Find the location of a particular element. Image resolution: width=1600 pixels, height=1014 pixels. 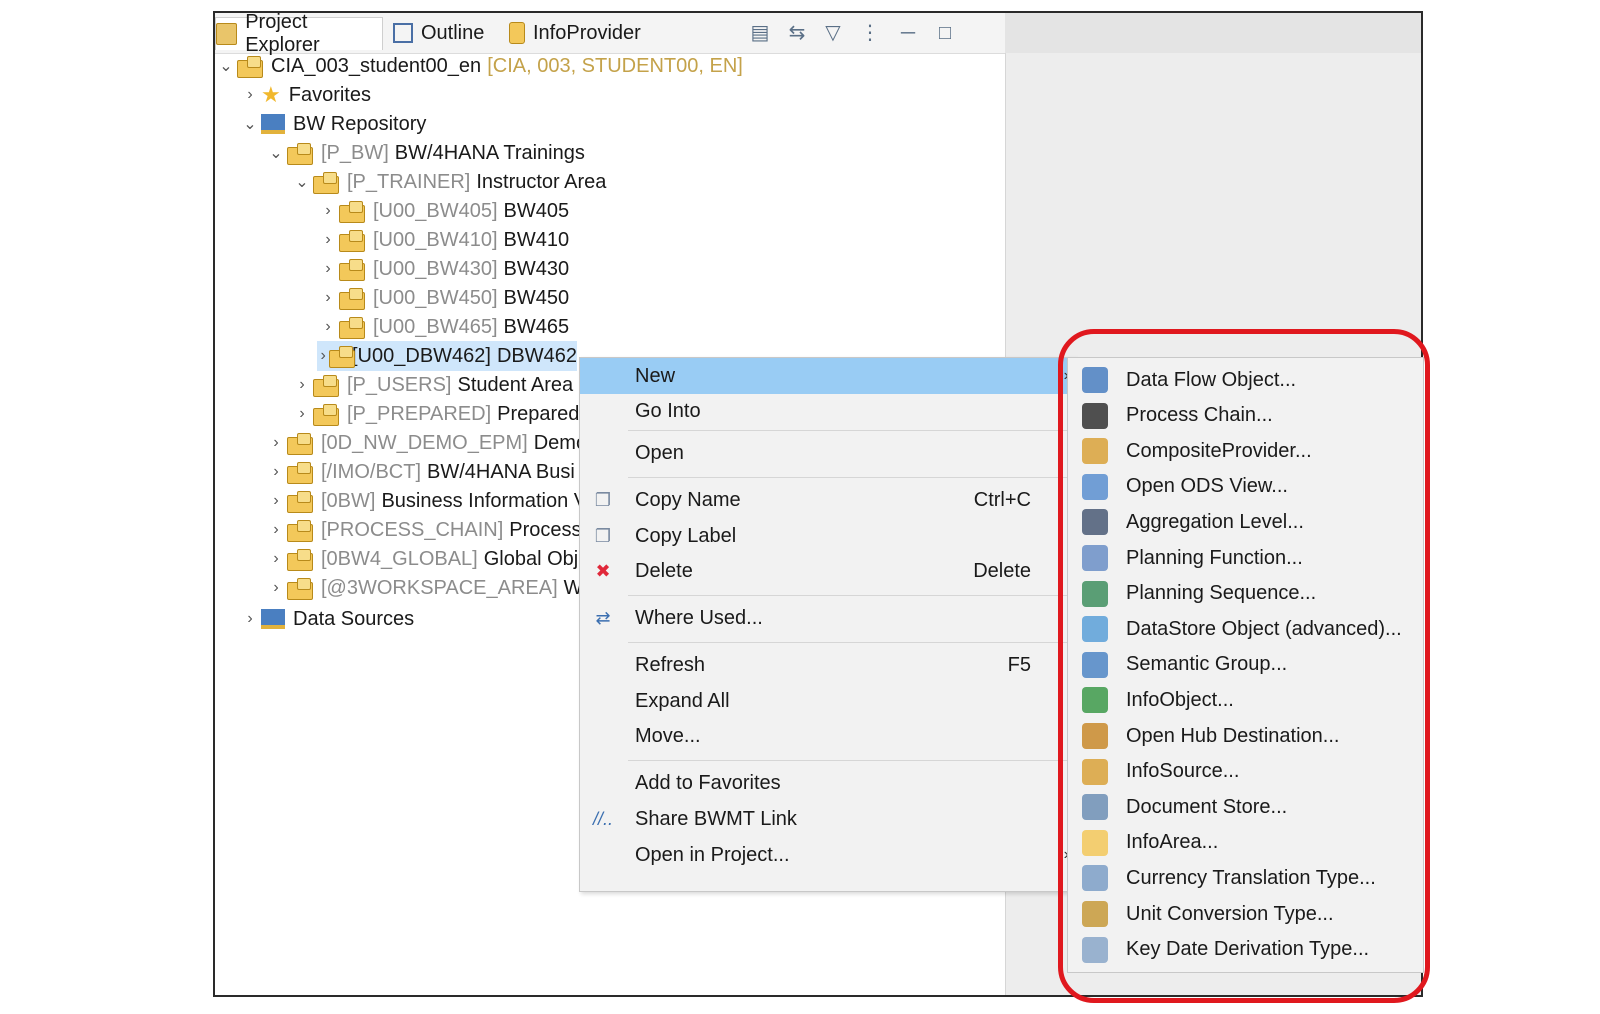

root-label: CIA_003_student00_en is located at coordinates (376, 65).